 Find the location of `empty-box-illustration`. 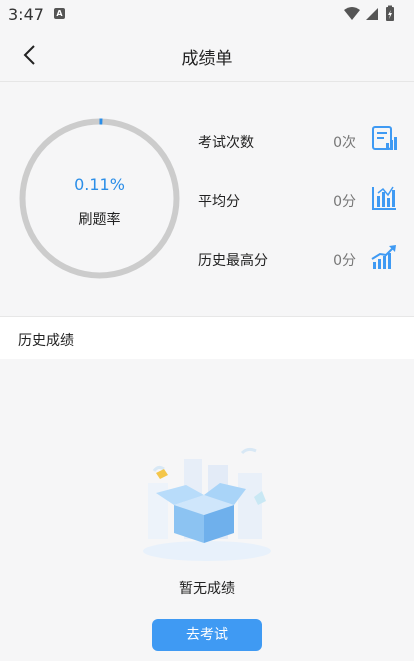

empty-box-illustration is located at coordinates (207, 504).